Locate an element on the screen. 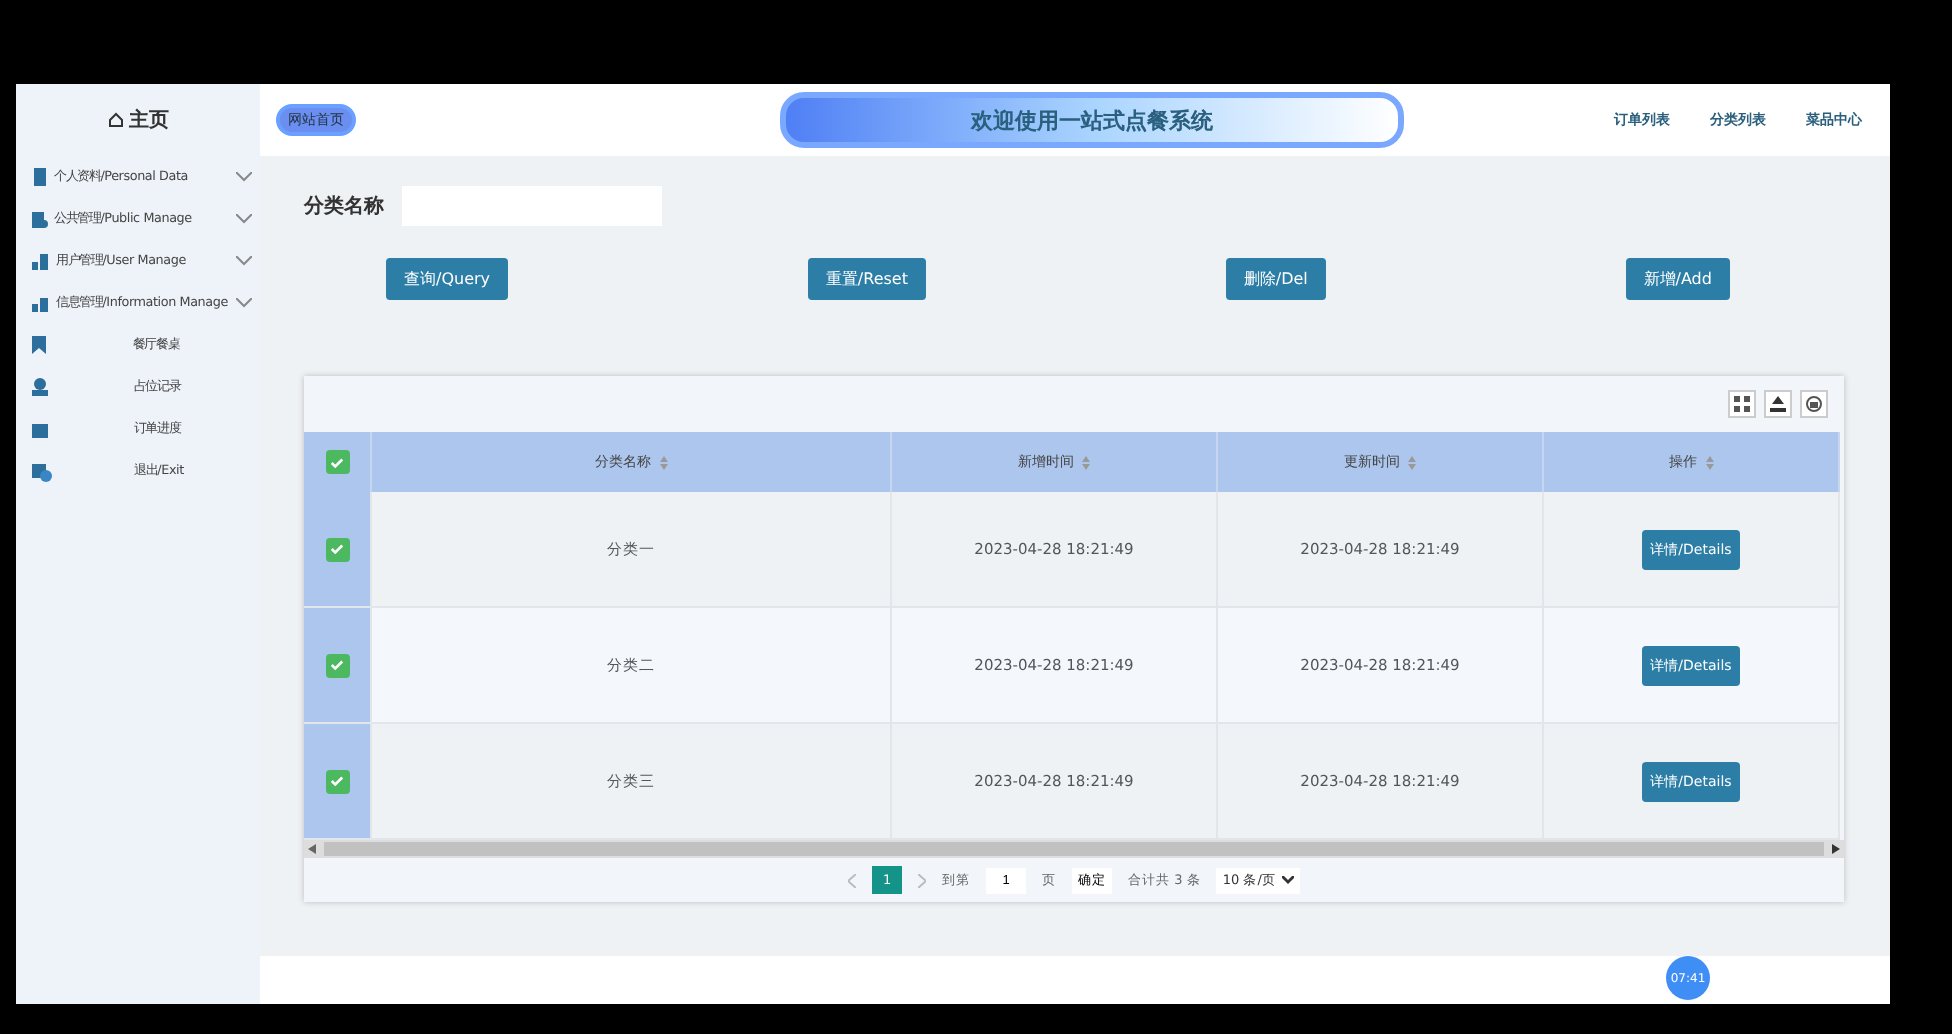  home-icon is located at coordinates (115, 120).